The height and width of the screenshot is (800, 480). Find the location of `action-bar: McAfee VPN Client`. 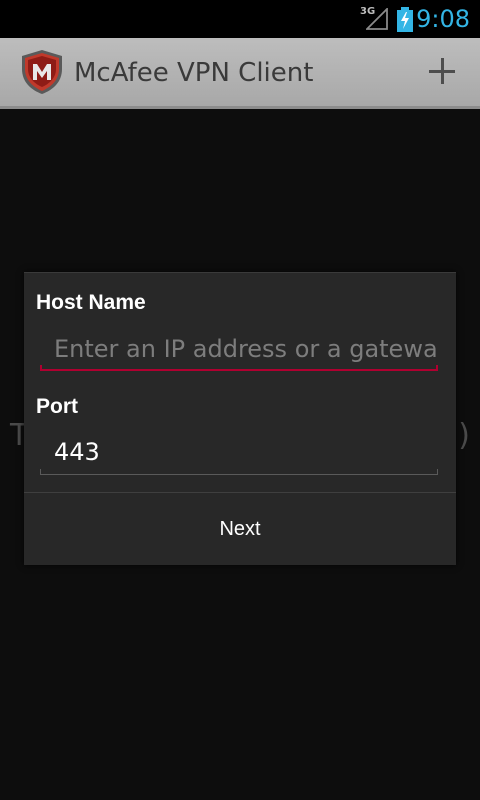

action-bar: McAfee VPN Client is located at coordinates (240, 73).